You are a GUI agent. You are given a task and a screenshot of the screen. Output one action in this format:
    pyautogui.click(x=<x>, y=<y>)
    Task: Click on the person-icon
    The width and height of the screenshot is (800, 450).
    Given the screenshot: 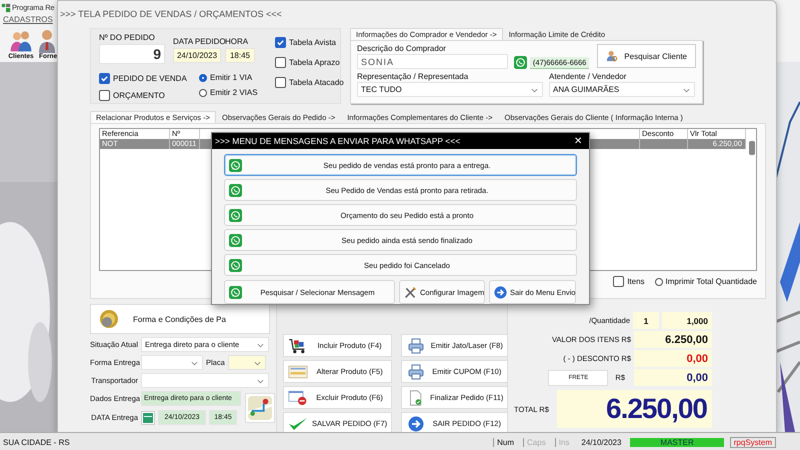 What is the action you would take?
    pyautogui.click(x=47, y=41)
    